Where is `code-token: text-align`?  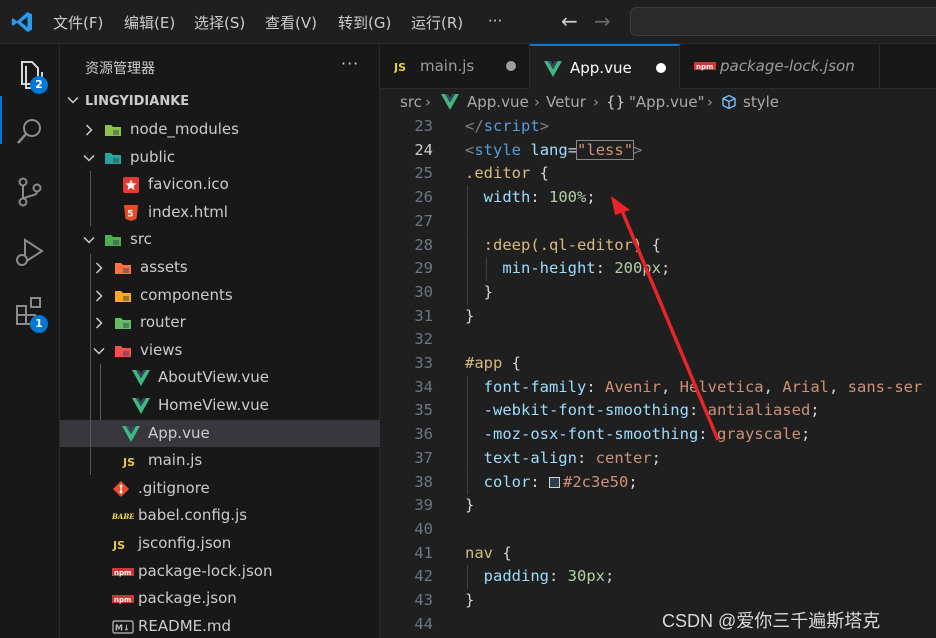 code-token: text-align is located at coordinates (530, 457).